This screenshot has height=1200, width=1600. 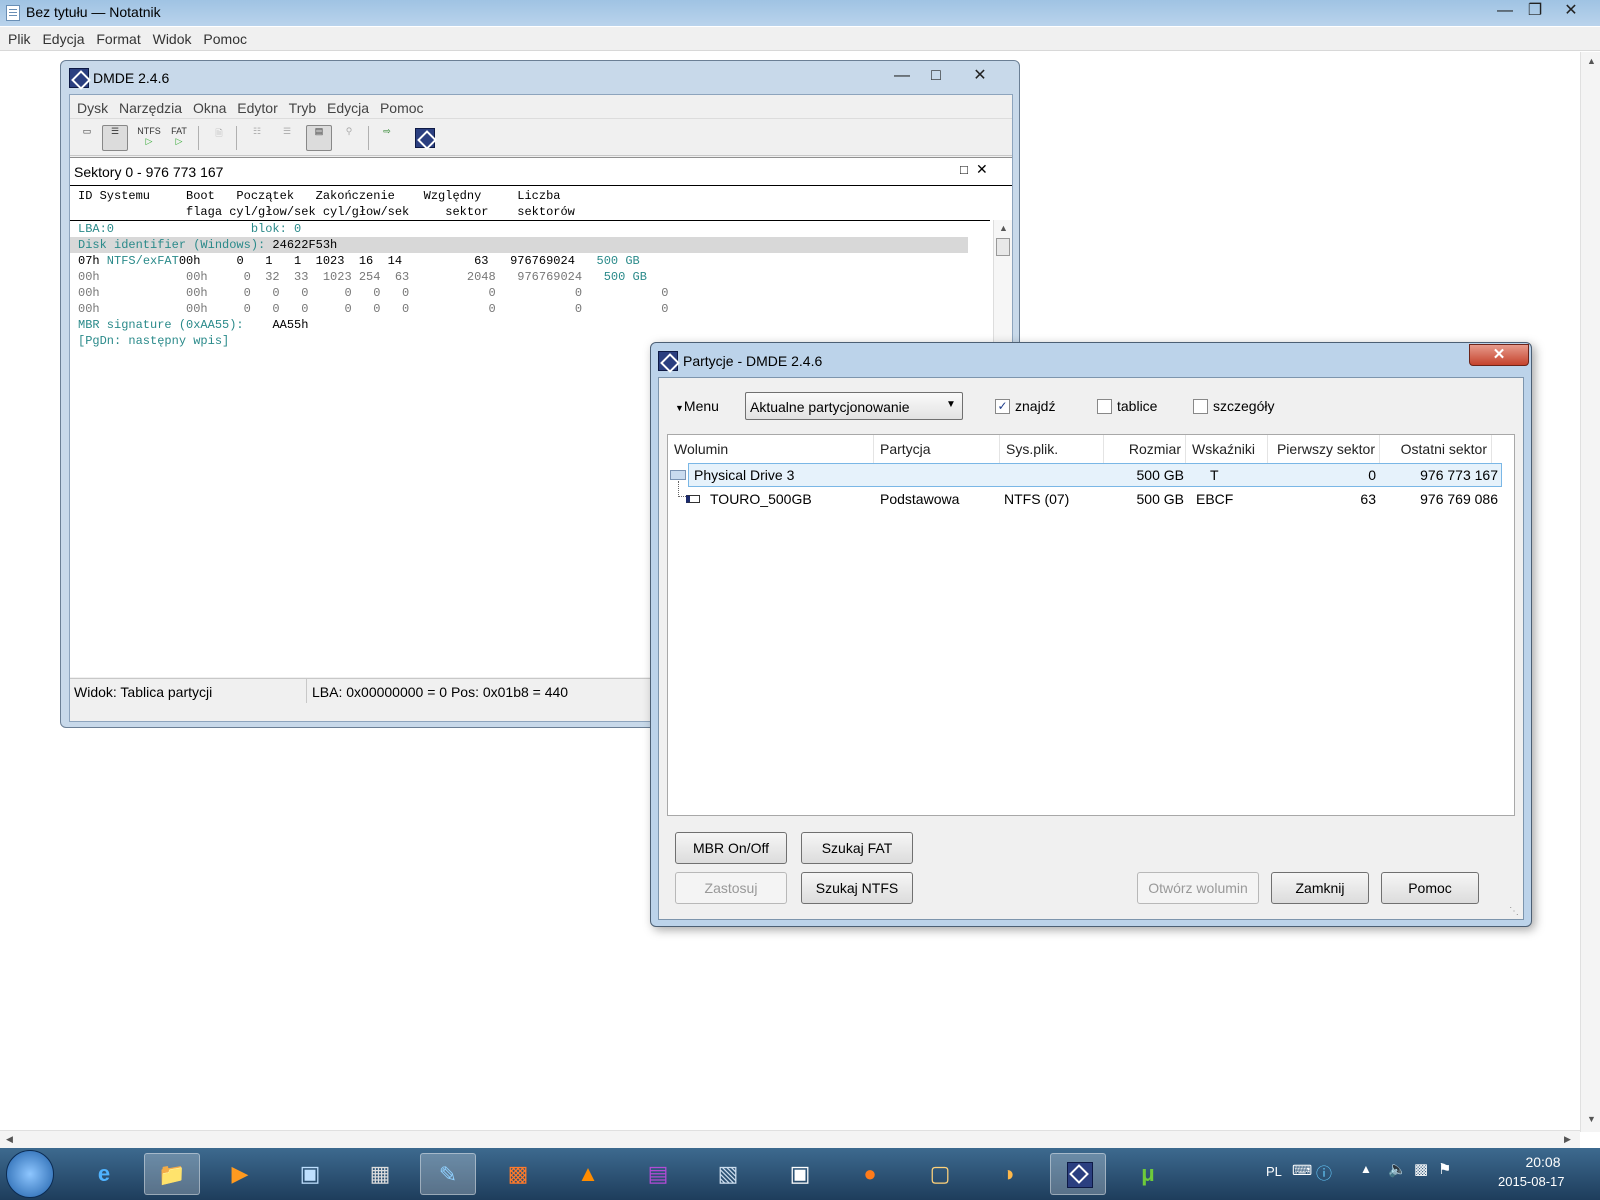 What do you see at coordinates (964, 169) in the screenshot?
I see `pane-maximize-icon: □` at bounding box center [964, 169].